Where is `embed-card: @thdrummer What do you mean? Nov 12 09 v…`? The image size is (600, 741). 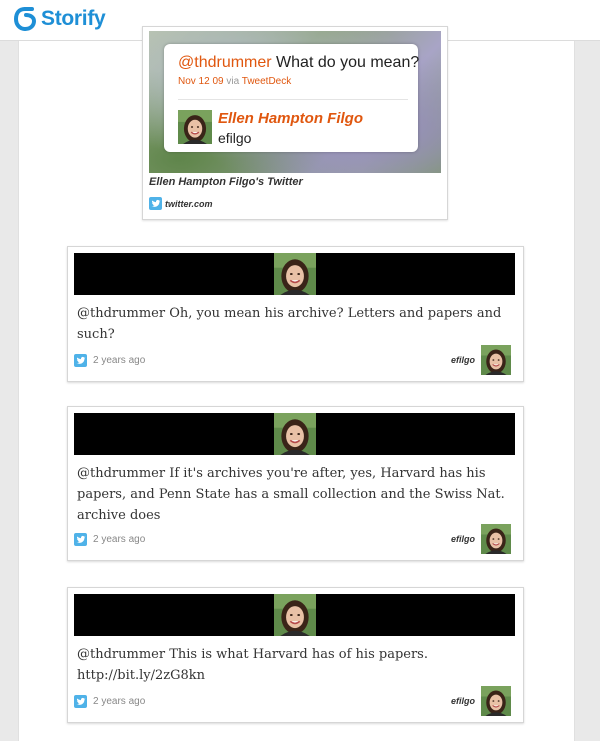
embed-card: @thdrummer What do you mean? Nov 12 09 v… is located at coordinates (295, 123).